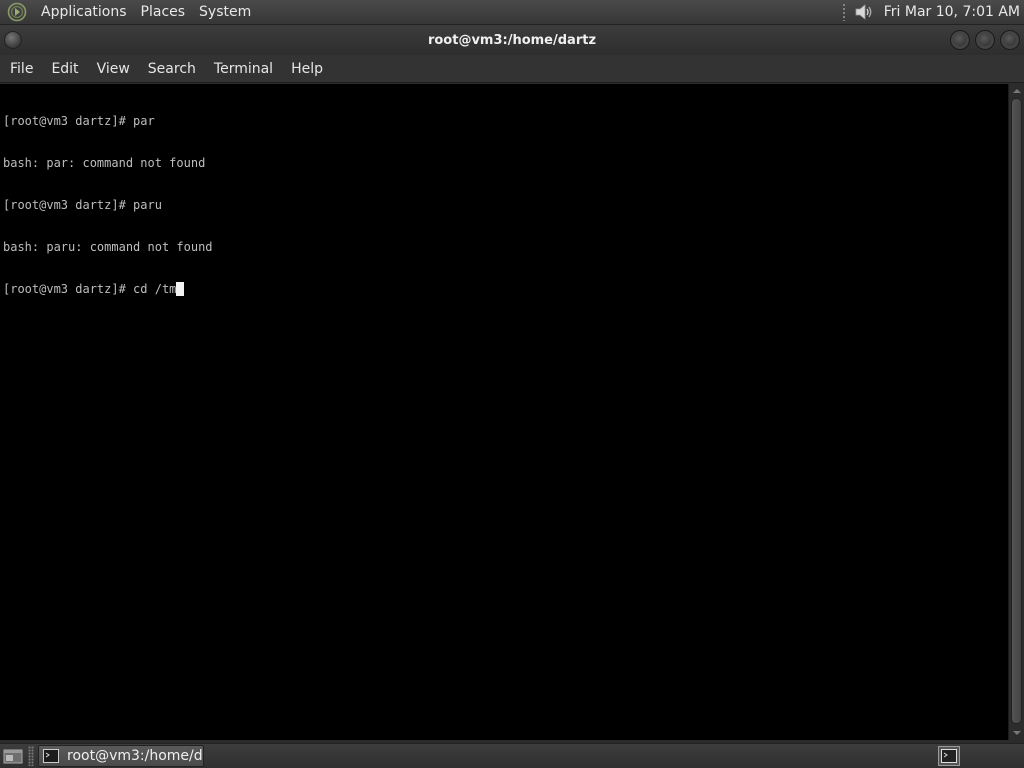  Describe the element at coordinates (13, 40) in the screenshot. I see `window-menu-button` at that location.